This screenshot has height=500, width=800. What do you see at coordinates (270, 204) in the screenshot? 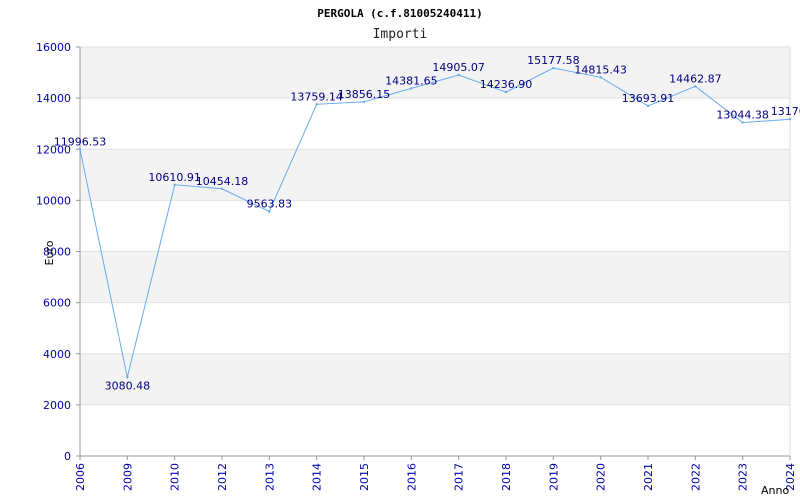
I see `data-label: 9563.83` at bounding box center [270, 204].